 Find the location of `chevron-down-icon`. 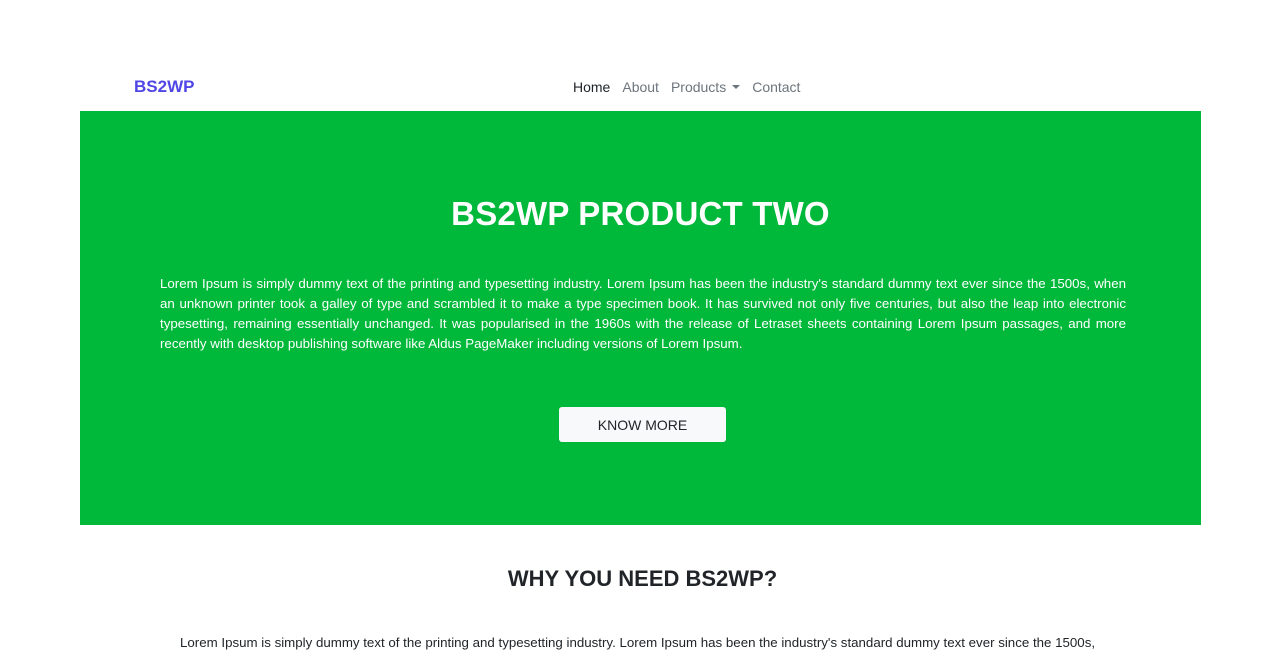

chevron-down-icon is located at coordinates (736, 87).